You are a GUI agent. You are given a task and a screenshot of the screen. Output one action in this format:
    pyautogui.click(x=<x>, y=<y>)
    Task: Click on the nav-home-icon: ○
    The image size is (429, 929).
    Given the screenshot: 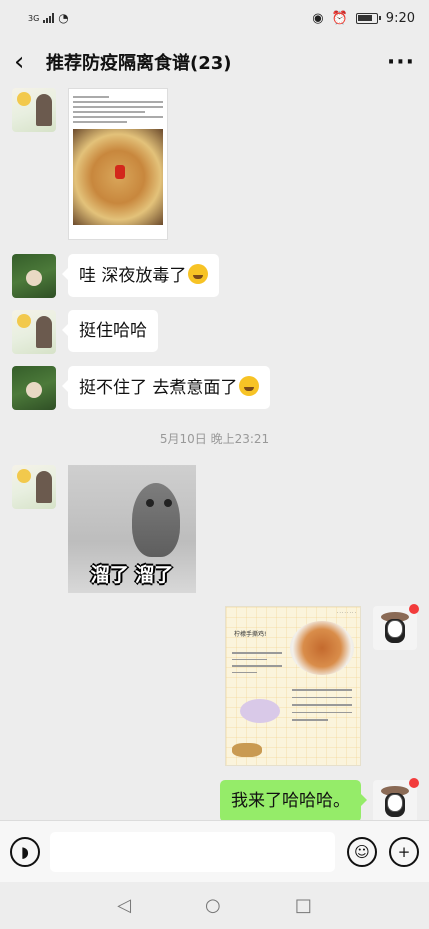 What is the action you would take?
    pyautogui.click(x=213, y=905)
    